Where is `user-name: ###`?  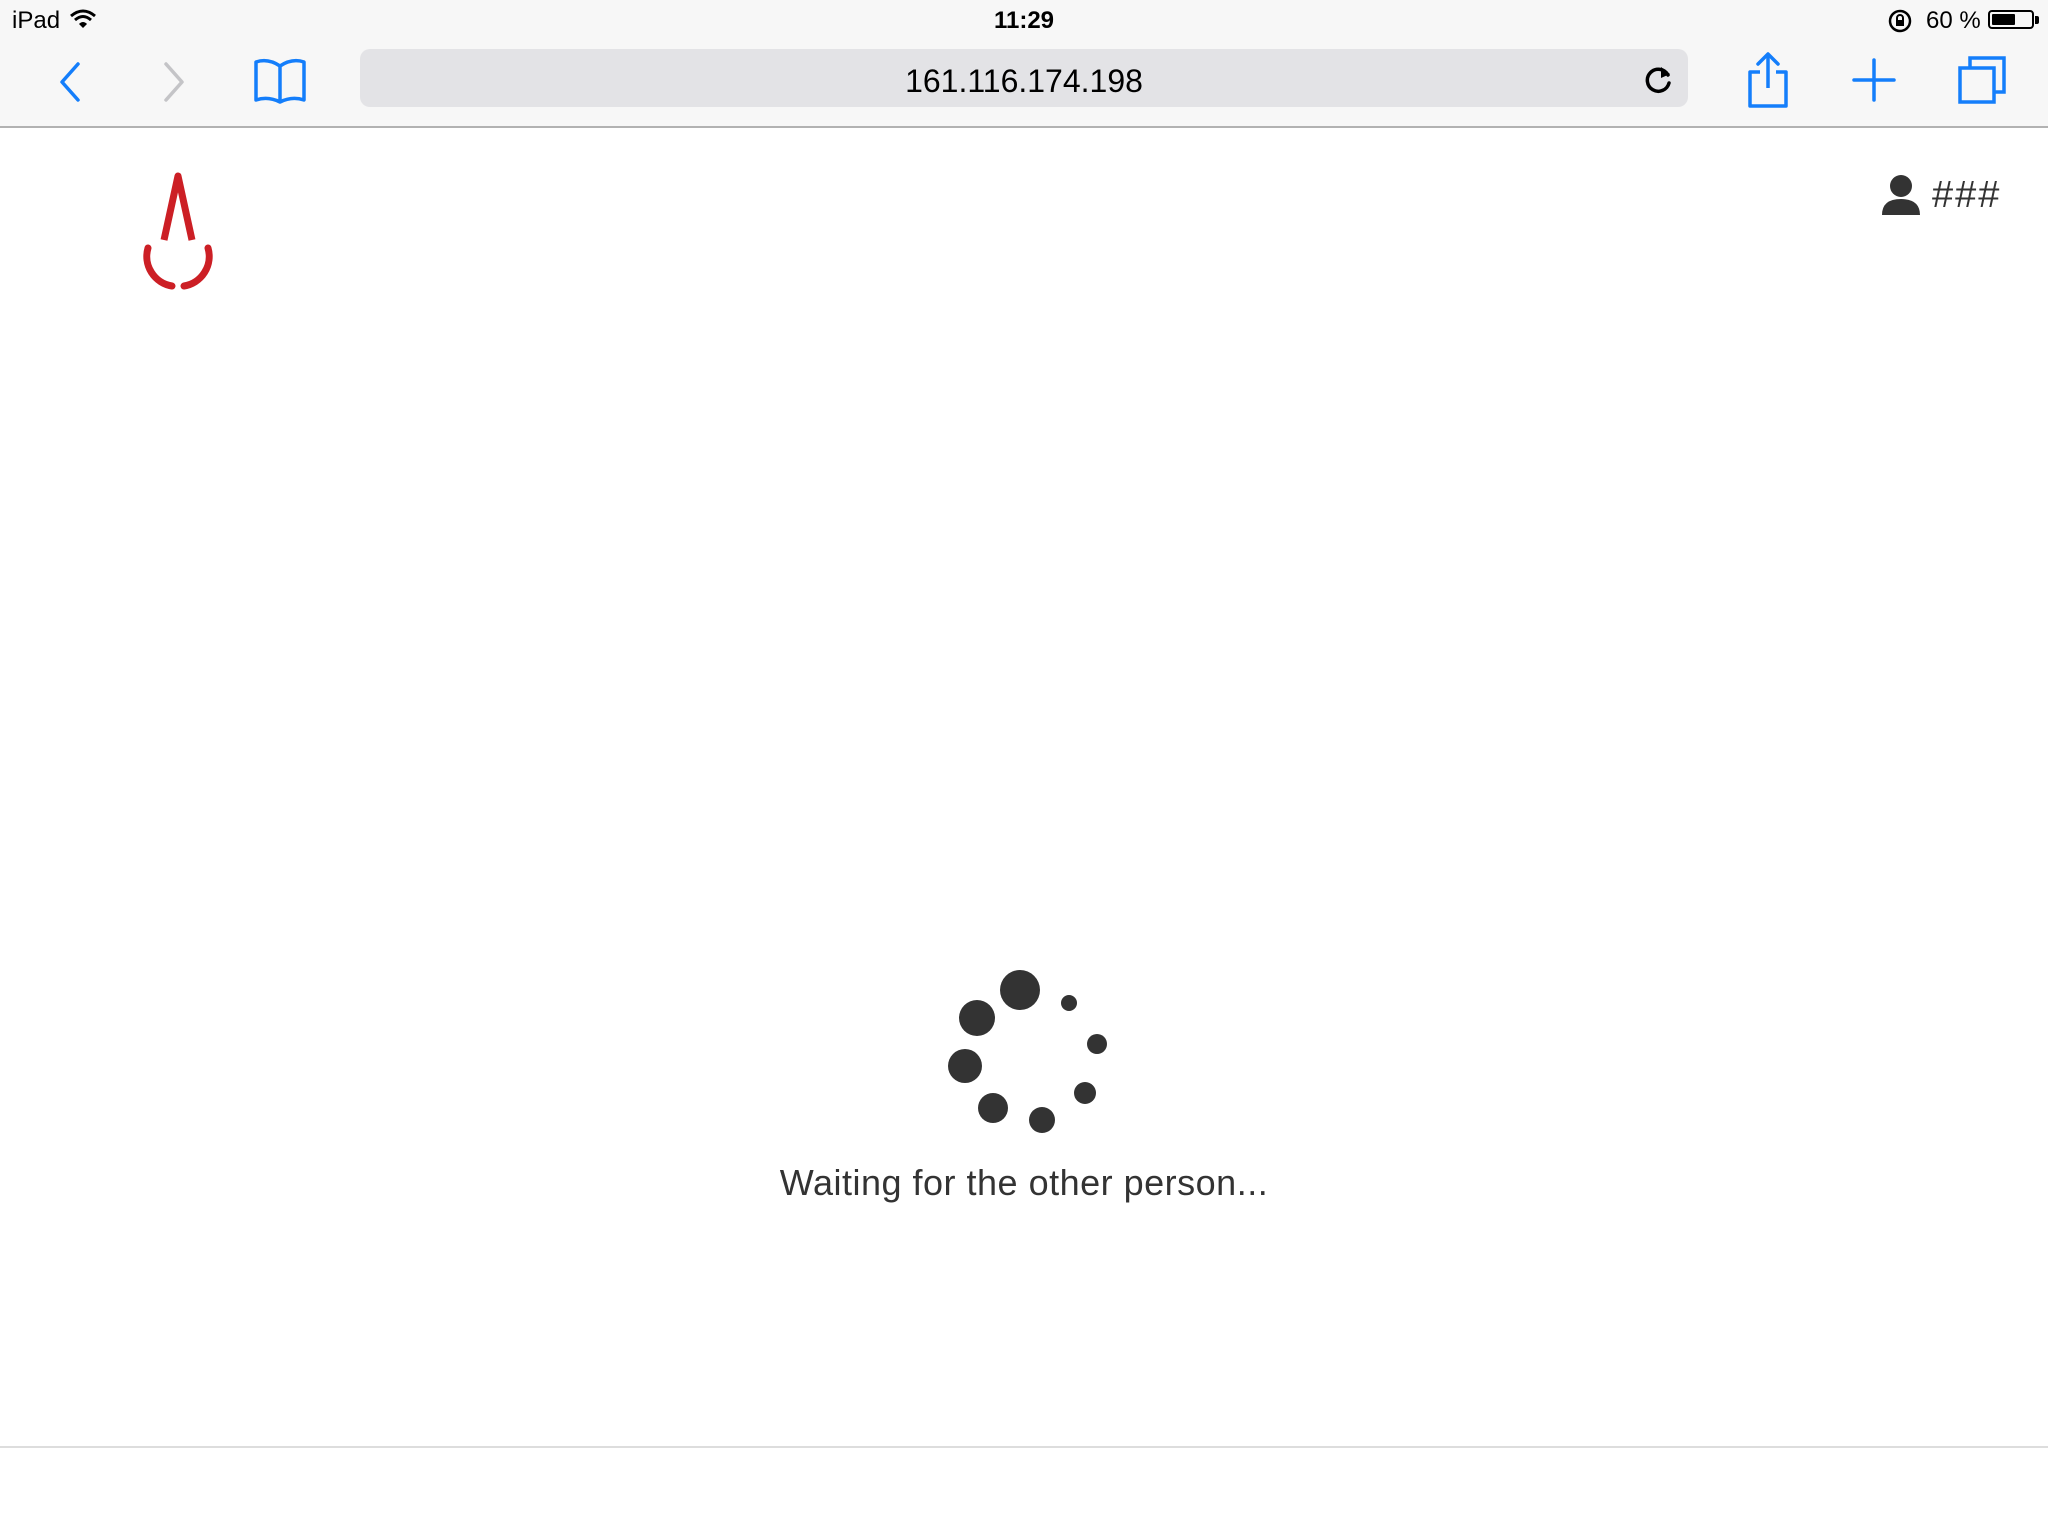
user-name: ### is located at coordinates (1967, 195).